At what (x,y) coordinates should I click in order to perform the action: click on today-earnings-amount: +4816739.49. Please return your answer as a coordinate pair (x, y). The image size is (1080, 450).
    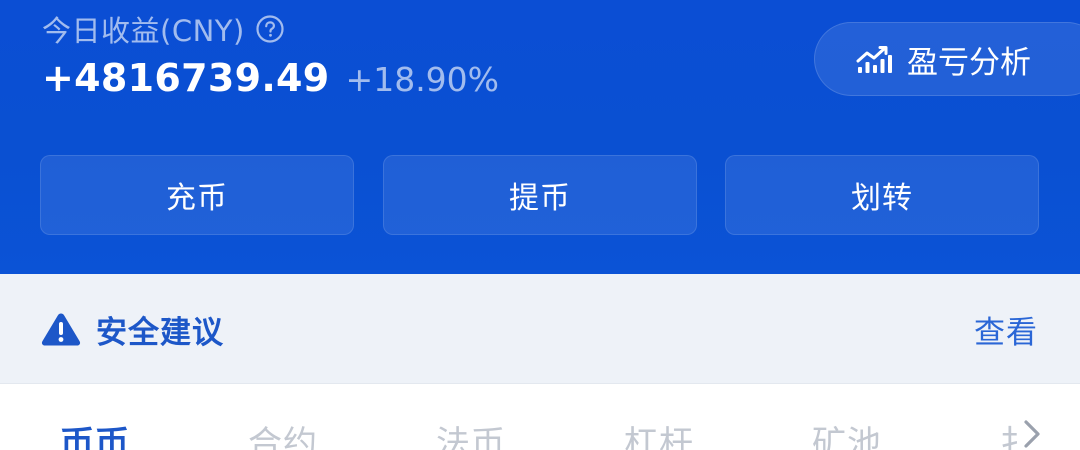
    Looking at the image, I should click on (186, 78).